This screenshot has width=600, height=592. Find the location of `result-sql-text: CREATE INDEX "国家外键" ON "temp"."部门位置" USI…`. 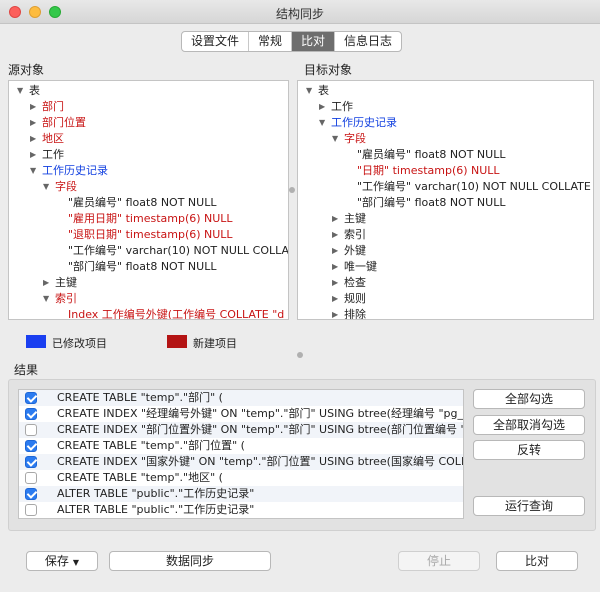

result-sql-text: CREATE INDEX "国家外键" ON "temp"."部门位置" USI… is located at coordinates (260, 461).